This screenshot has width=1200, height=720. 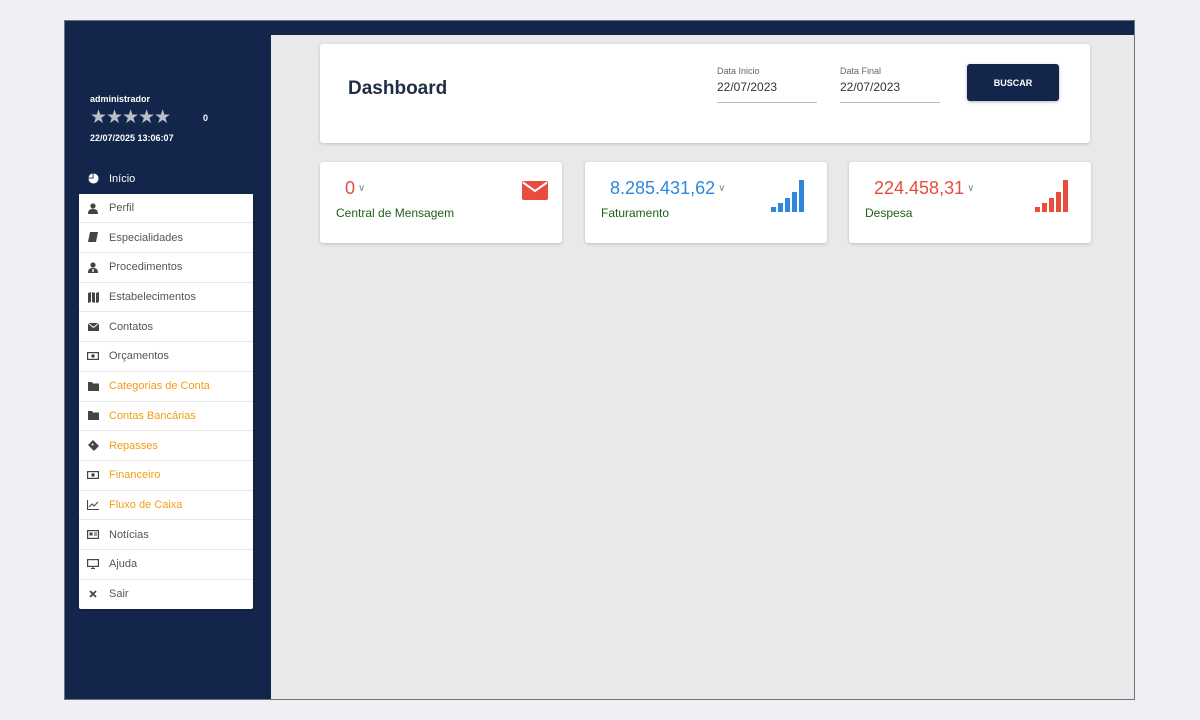 I want to click on sidebar-item-label: Categorias de Conta, so click(x=159, y=386).